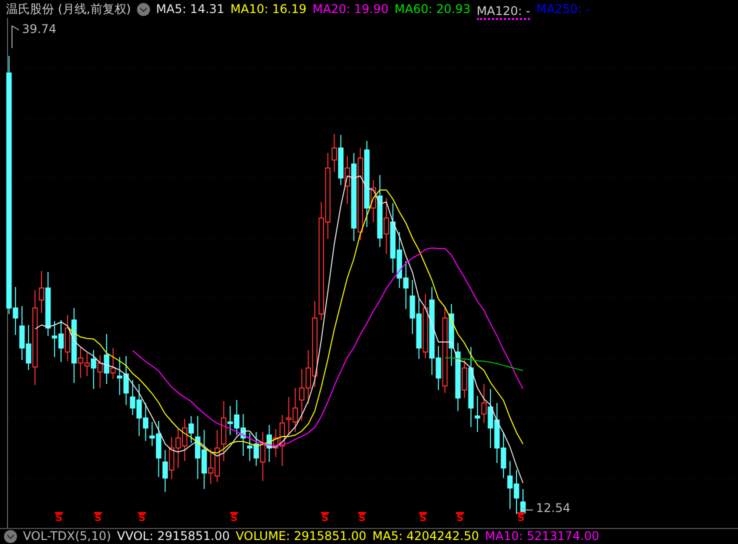 The width and height of the screenshot is (738, 544). I want to click on indicator-name: VOL-TDX(5,10), so click(67, 536).